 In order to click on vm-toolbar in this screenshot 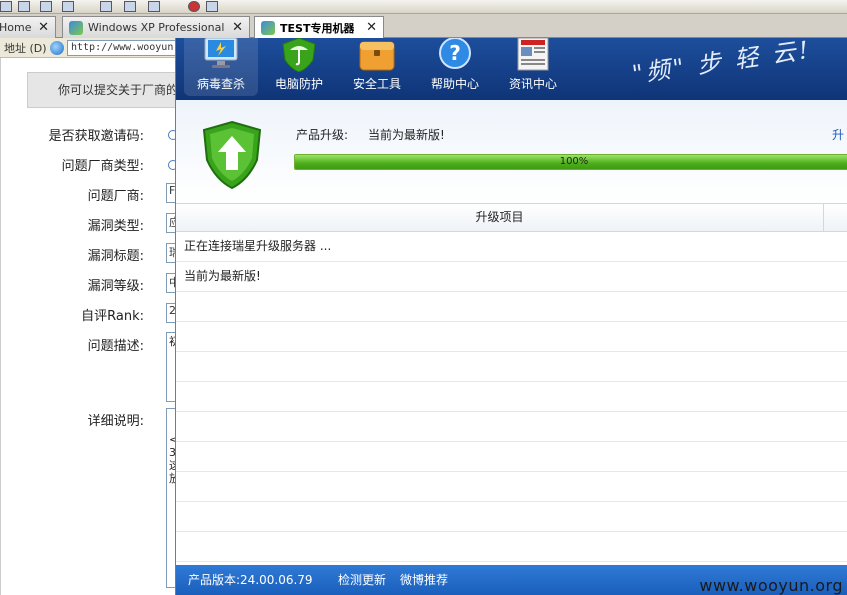, I will do `click(423, 7)`.